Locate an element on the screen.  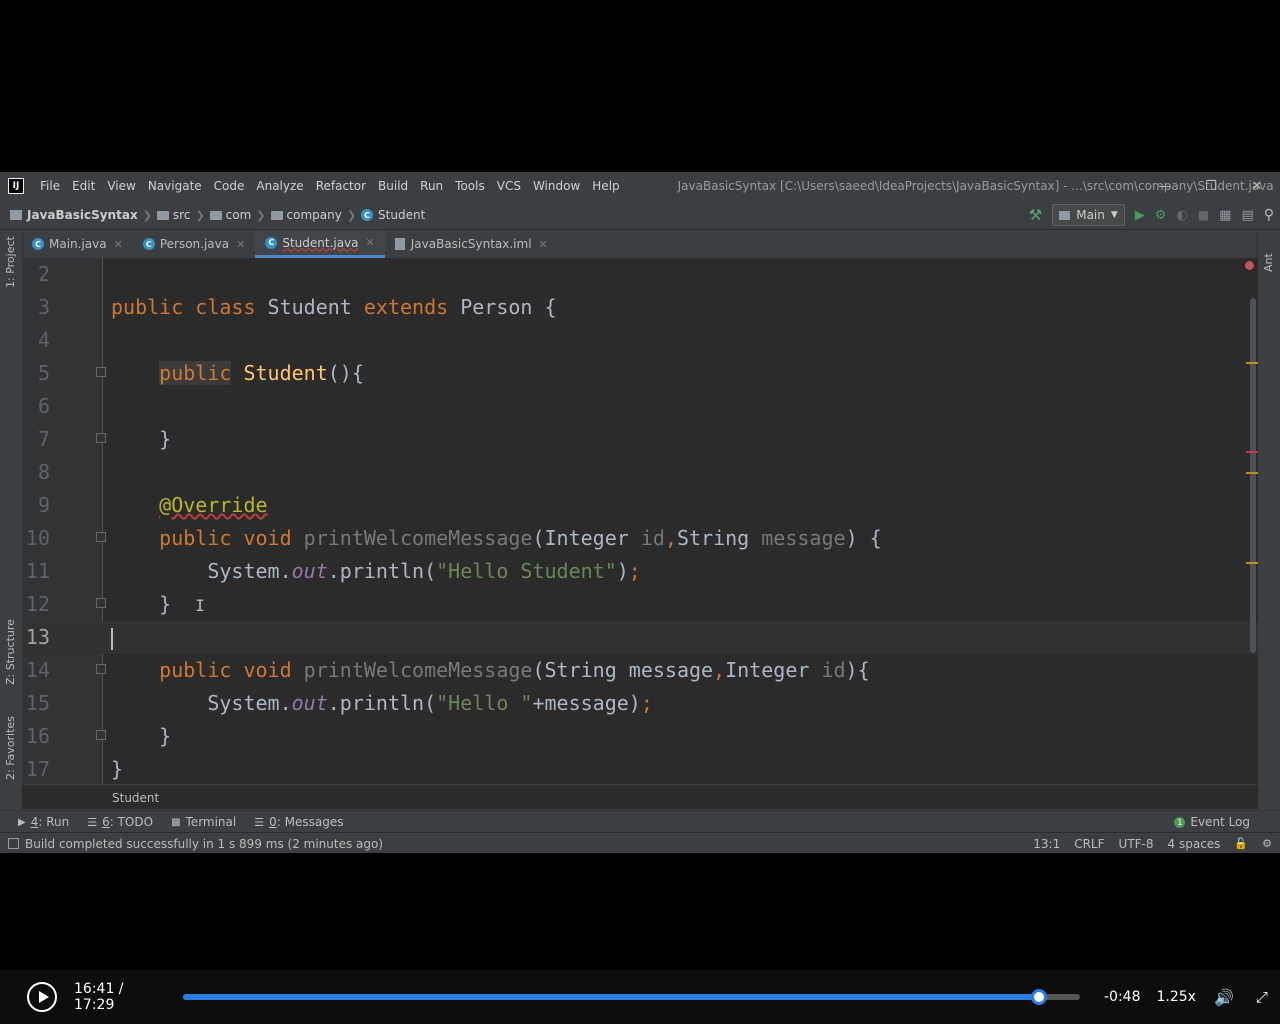
menu-refactor: Refactor is located at coordinates (341, 186).